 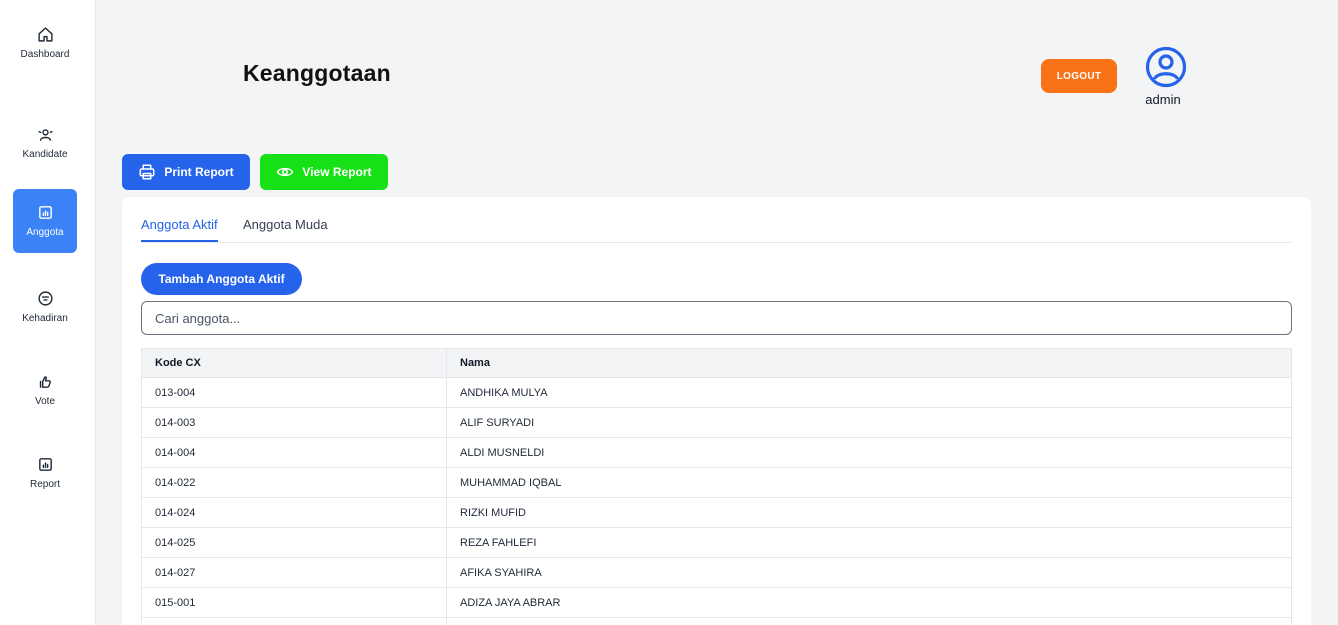 I want to click on cell-nama, so click(x=869, y=621).